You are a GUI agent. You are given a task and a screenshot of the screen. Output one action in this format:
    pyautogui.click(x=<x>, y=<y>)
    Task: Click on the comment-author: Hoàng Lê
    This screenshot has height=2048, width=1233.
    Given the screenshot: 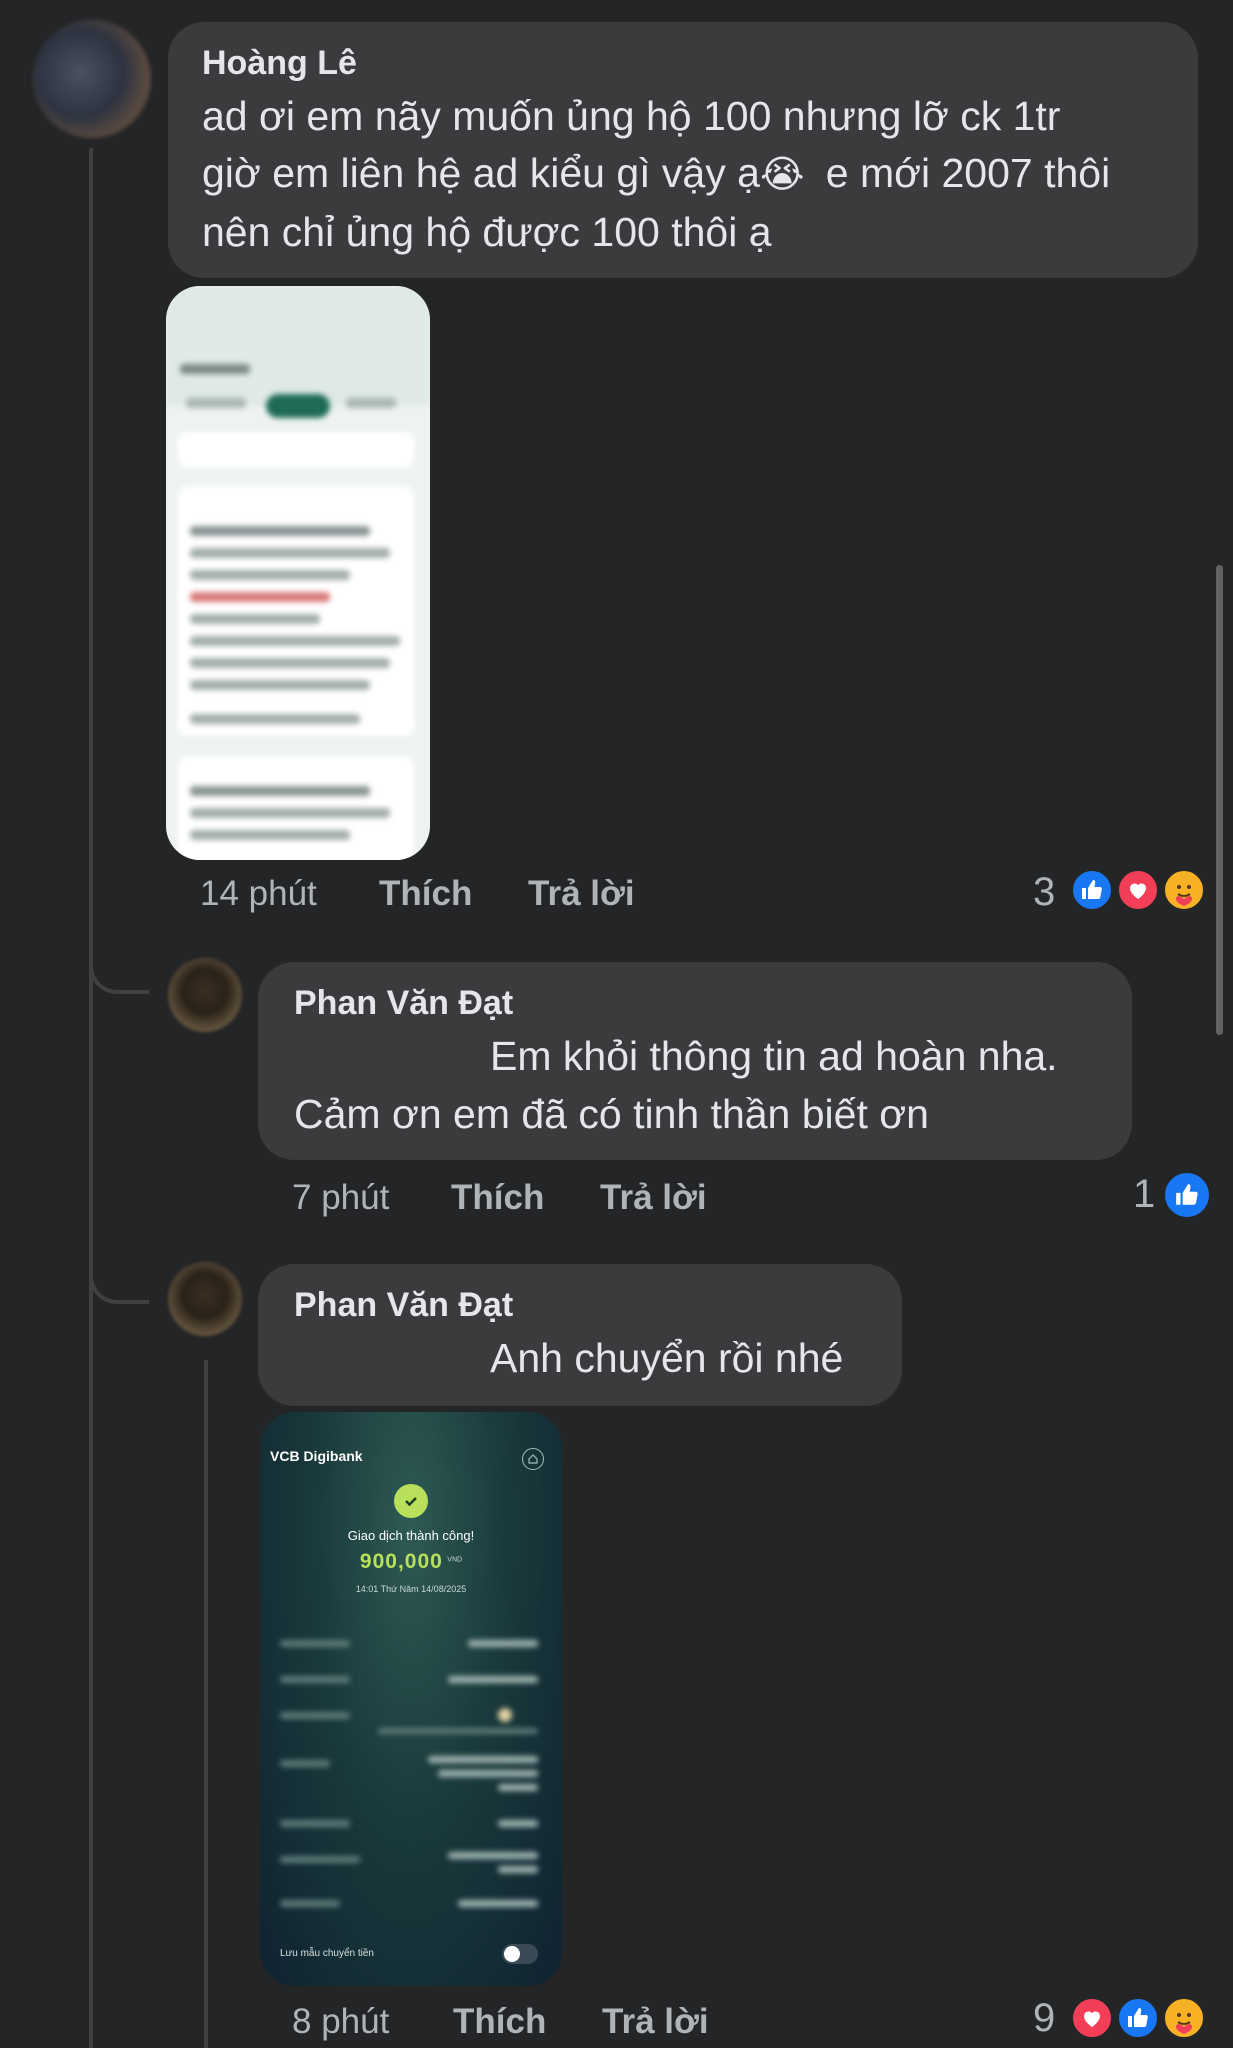 What is the action you would take?
    pyautogui.click(x=279, y=63)
    